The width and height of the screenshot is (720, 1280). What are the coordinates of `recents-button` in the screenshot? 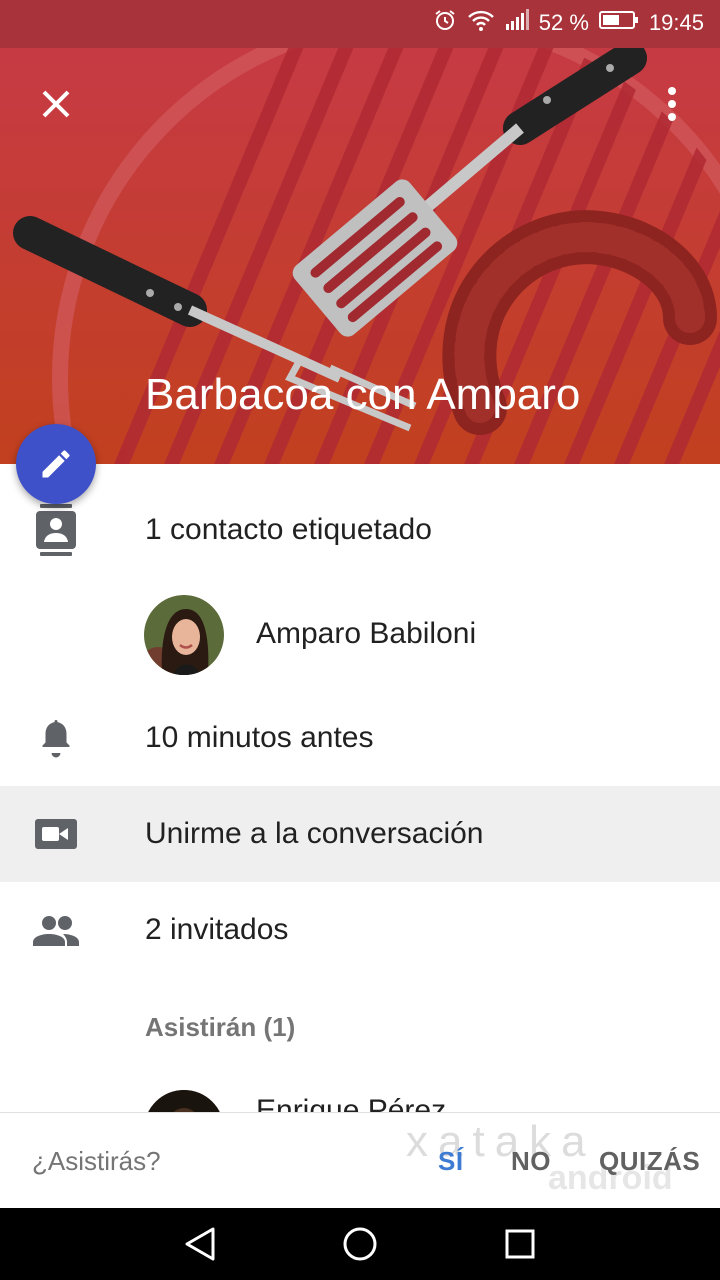 It's located at (520, 1244).